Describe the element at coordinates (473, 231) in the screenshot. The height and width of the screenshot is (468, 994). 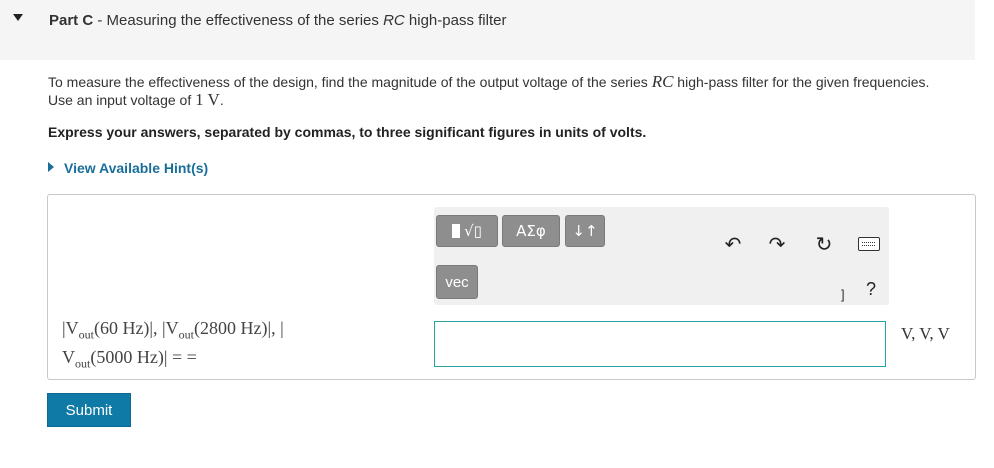
I see `templates-label: √▯` at that location.